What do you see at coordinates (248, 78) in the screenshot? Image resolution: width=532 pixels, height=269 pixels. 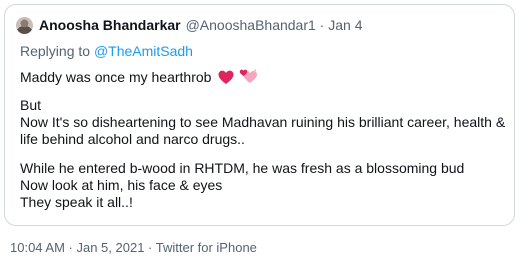 I see `hearts-icon` at bounding box center [248, 78].